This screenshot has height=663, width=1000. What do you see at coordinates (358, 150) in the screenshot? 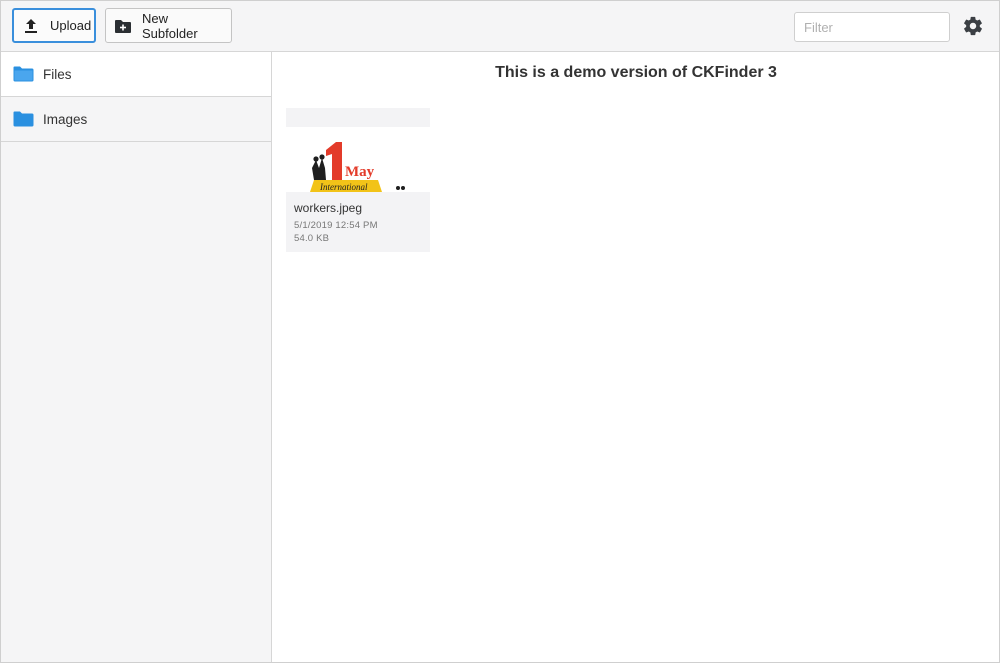
I see `file-thumbnail: May International` at bounding box center [358, 150].